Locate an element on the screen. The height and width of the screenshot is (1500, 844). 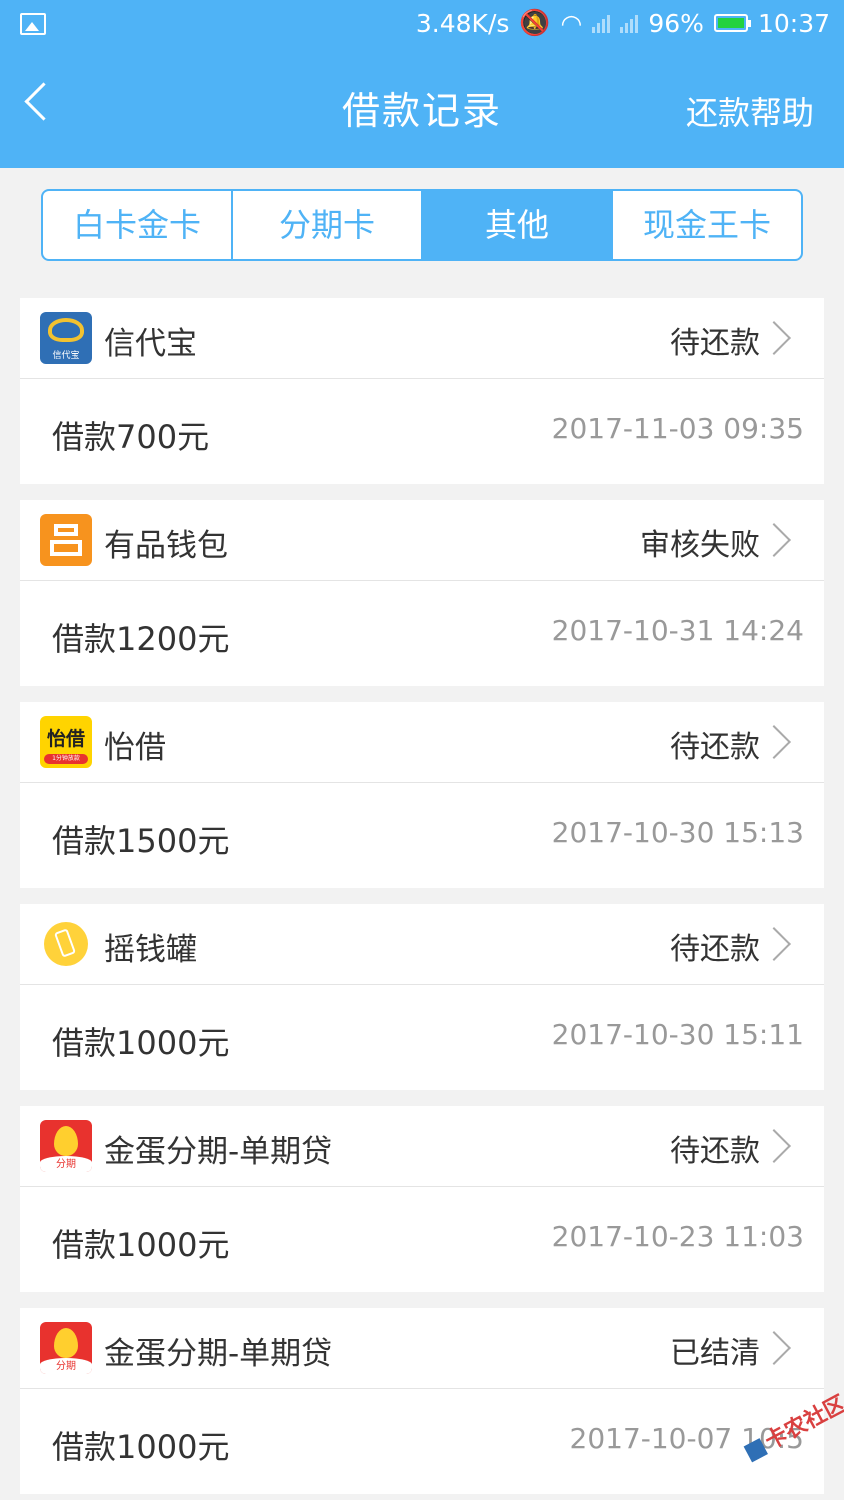
tab-xianjin-wangka: 现金王卡 is located at coordinates (707, 225).